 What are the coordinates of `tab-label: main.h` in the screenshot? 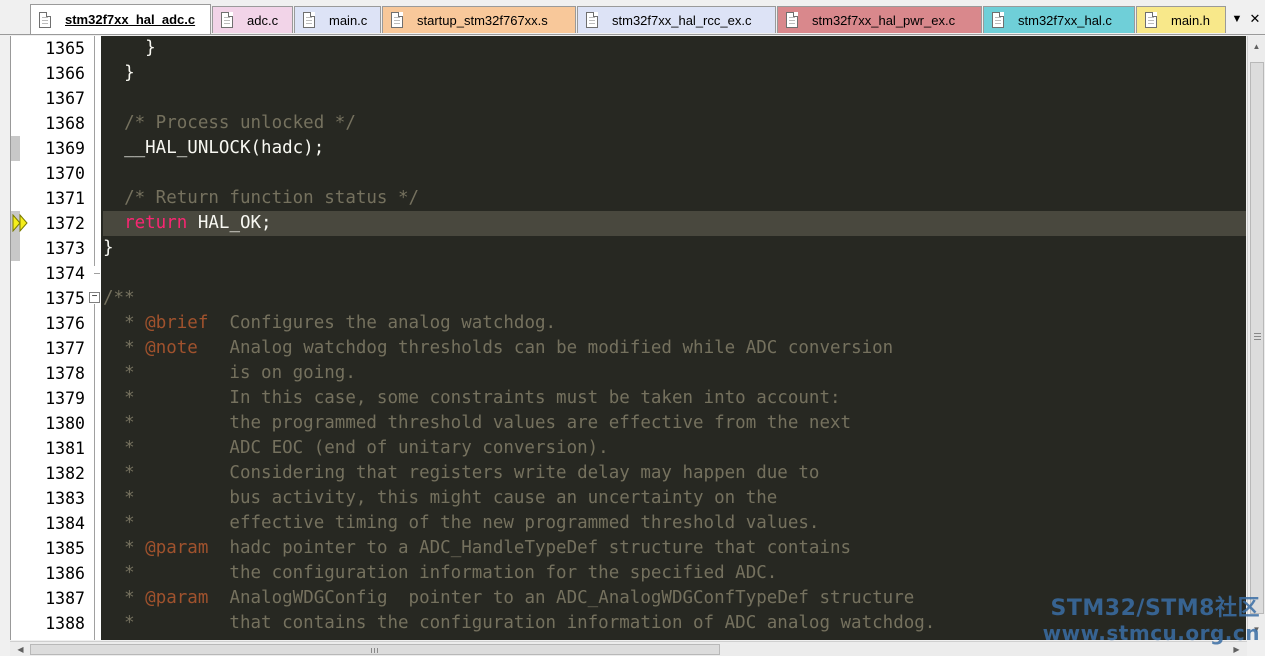 It's located at (1191, 20).